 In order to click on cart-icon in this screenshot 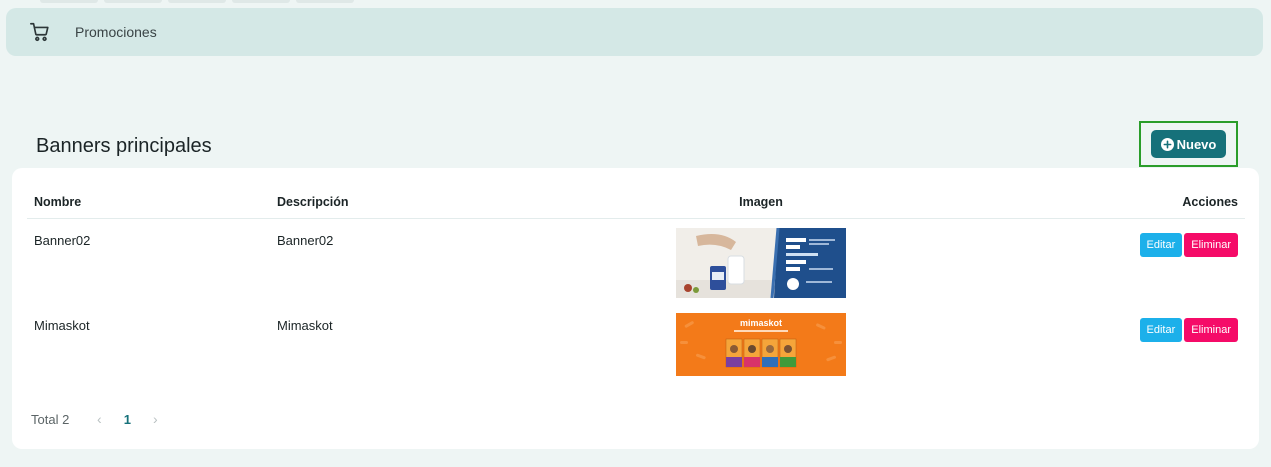, I will do `click(40, 32)`.